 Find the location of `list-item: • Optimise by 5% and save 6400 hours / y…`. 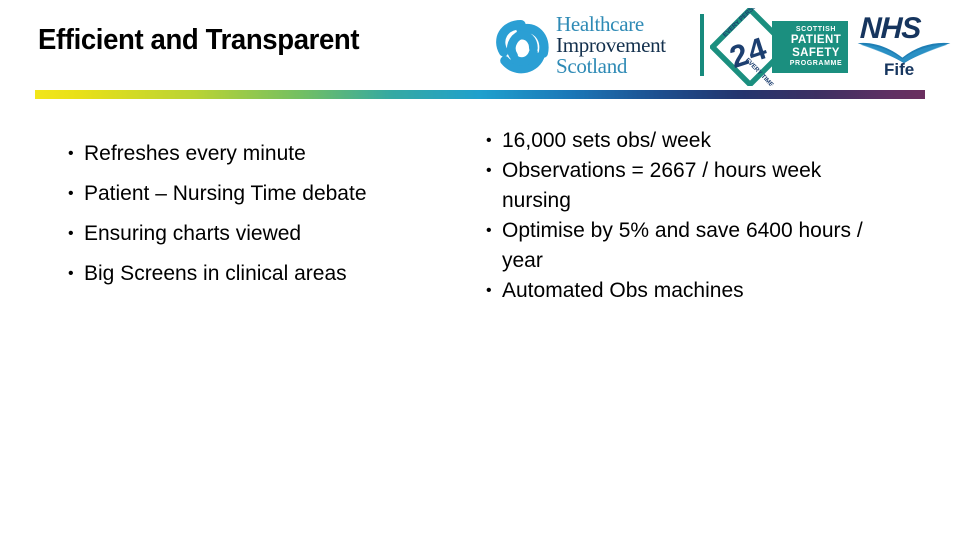

list-item: • Optimise by 5% and save 6400 hours / y… is located at coordinates (680, 246).